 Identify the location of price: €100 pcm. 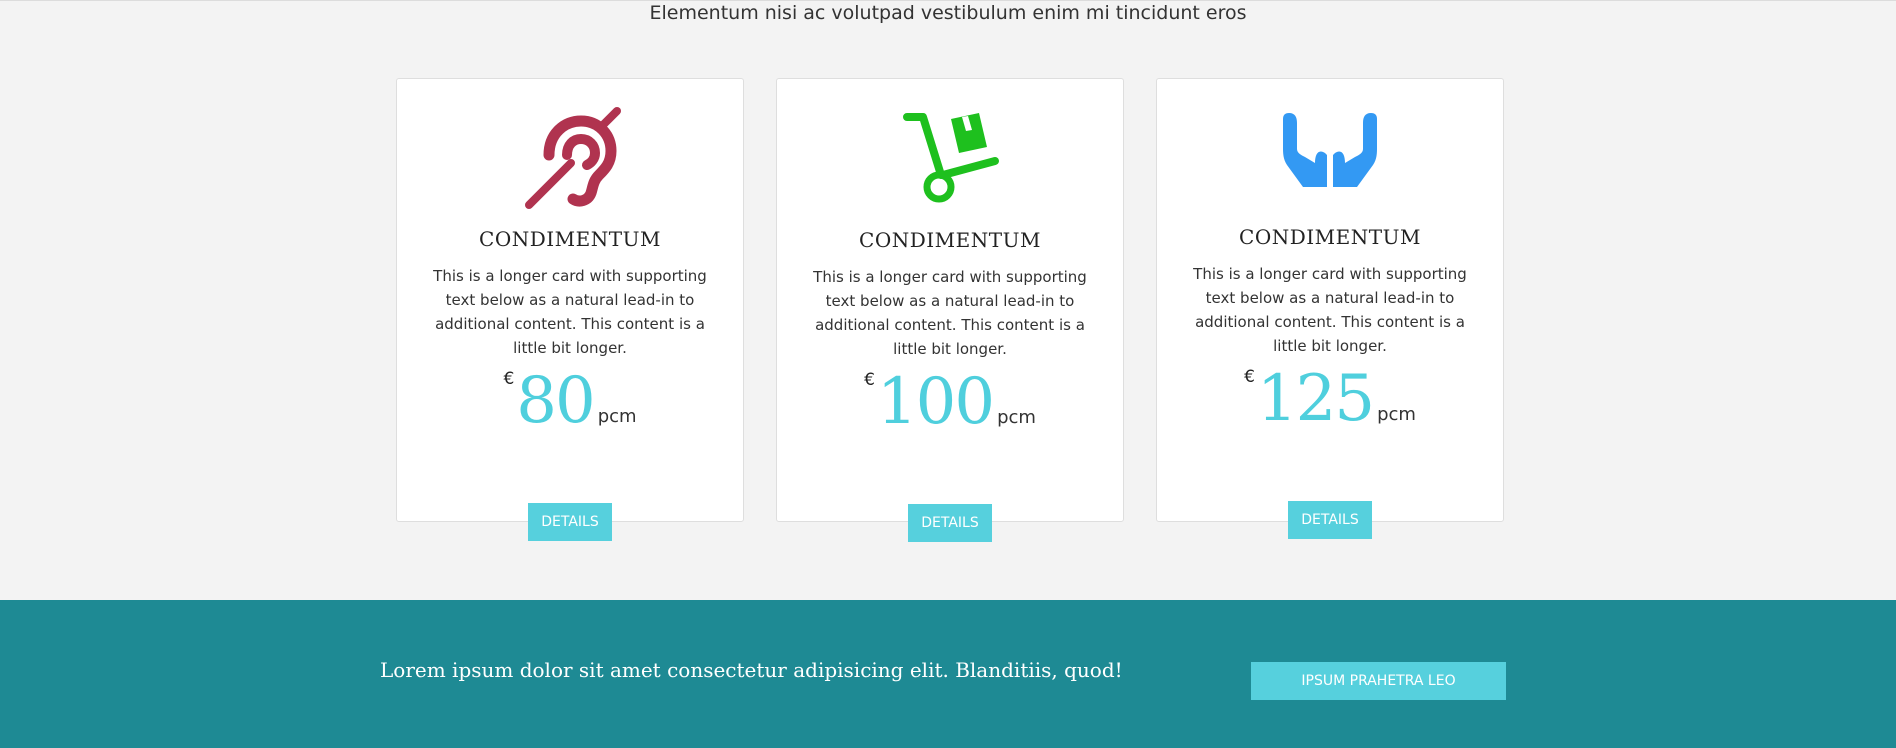
(950, 402).